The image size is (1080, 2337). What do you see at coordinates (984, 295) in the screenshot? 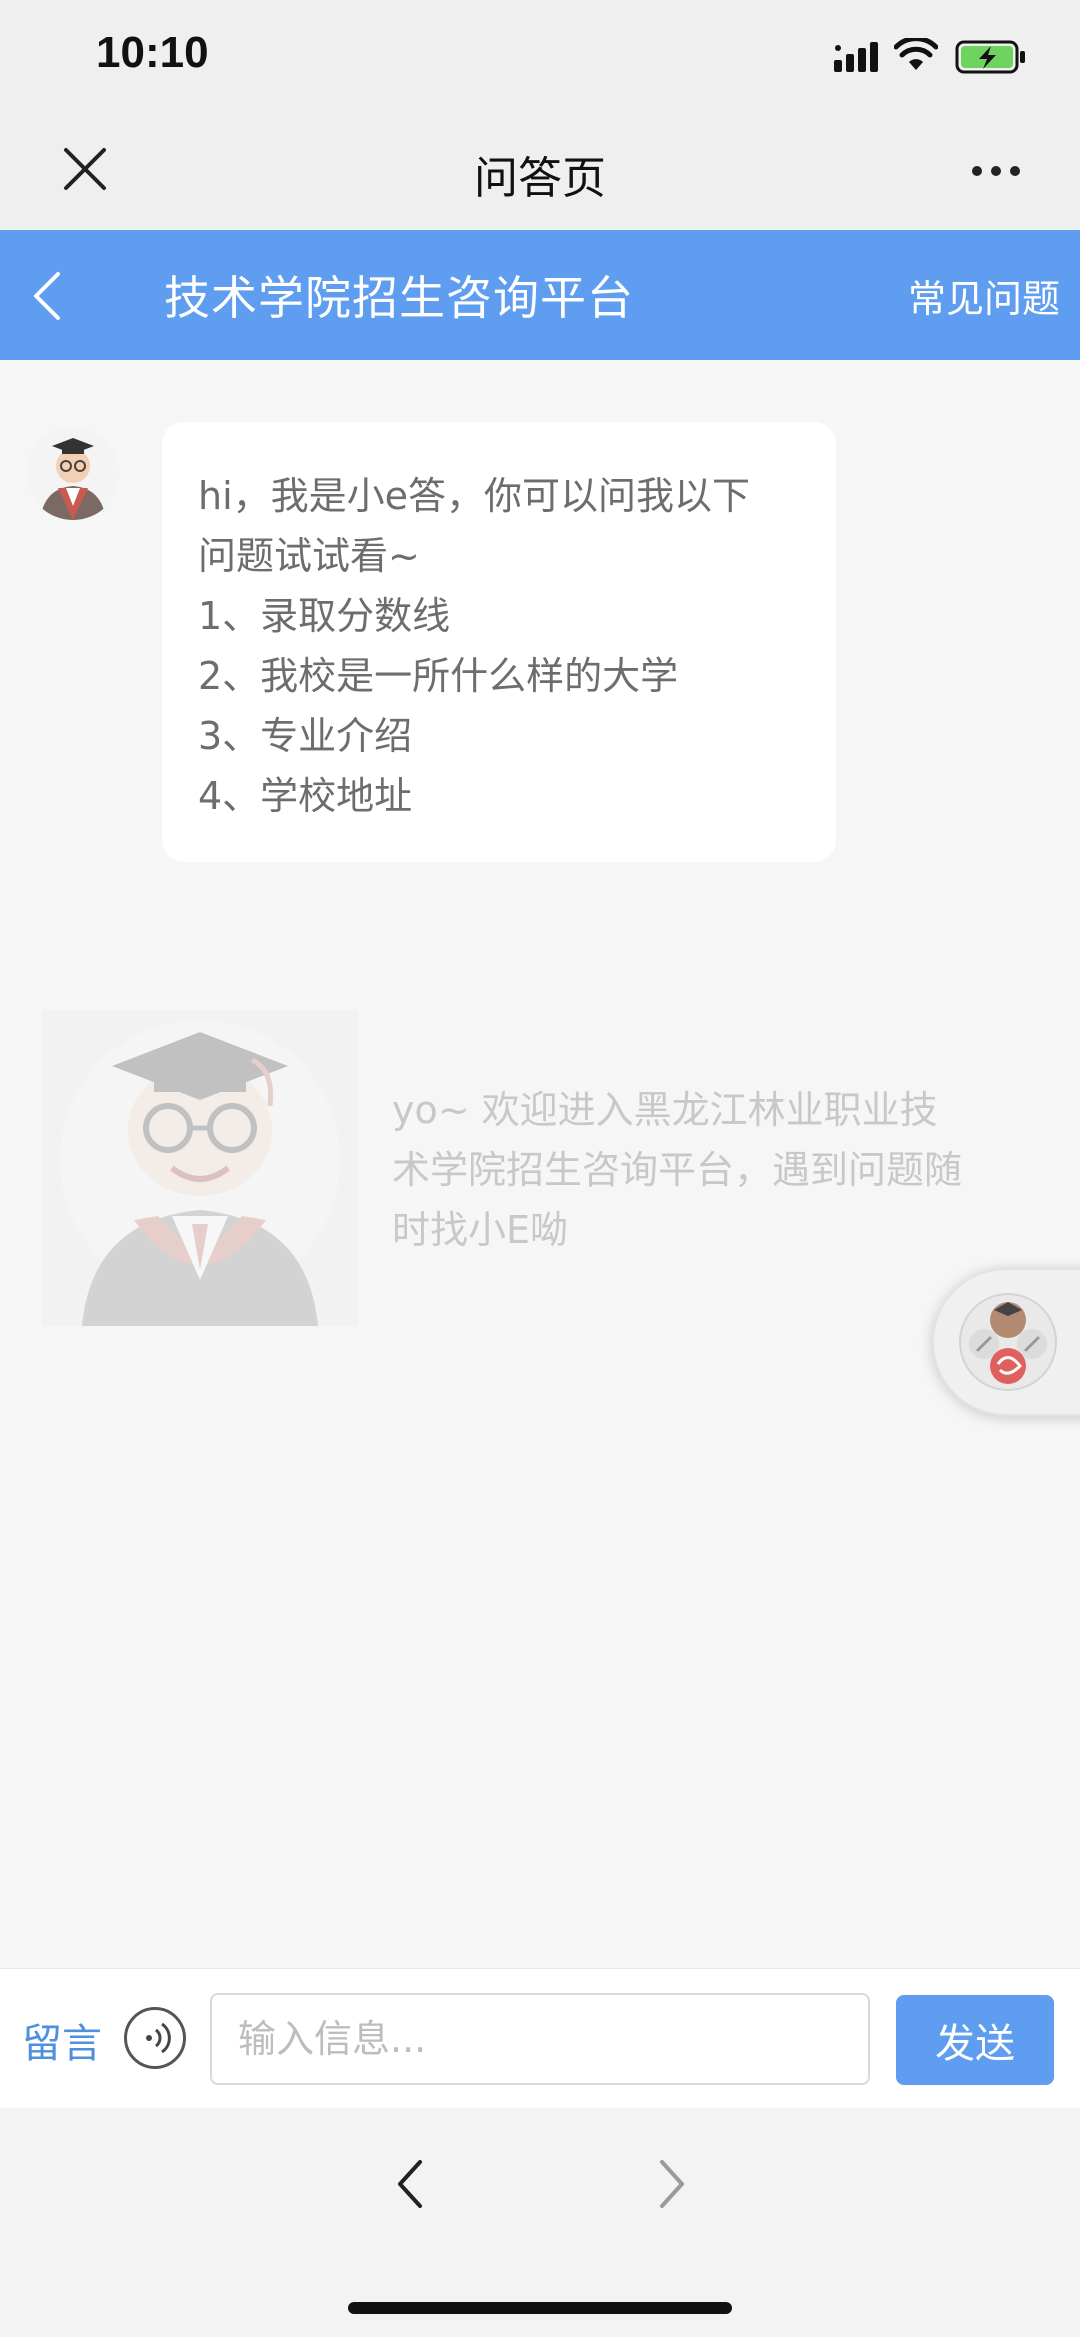
I see `faq-link: 常见问题` at bounding box center [984, 295].